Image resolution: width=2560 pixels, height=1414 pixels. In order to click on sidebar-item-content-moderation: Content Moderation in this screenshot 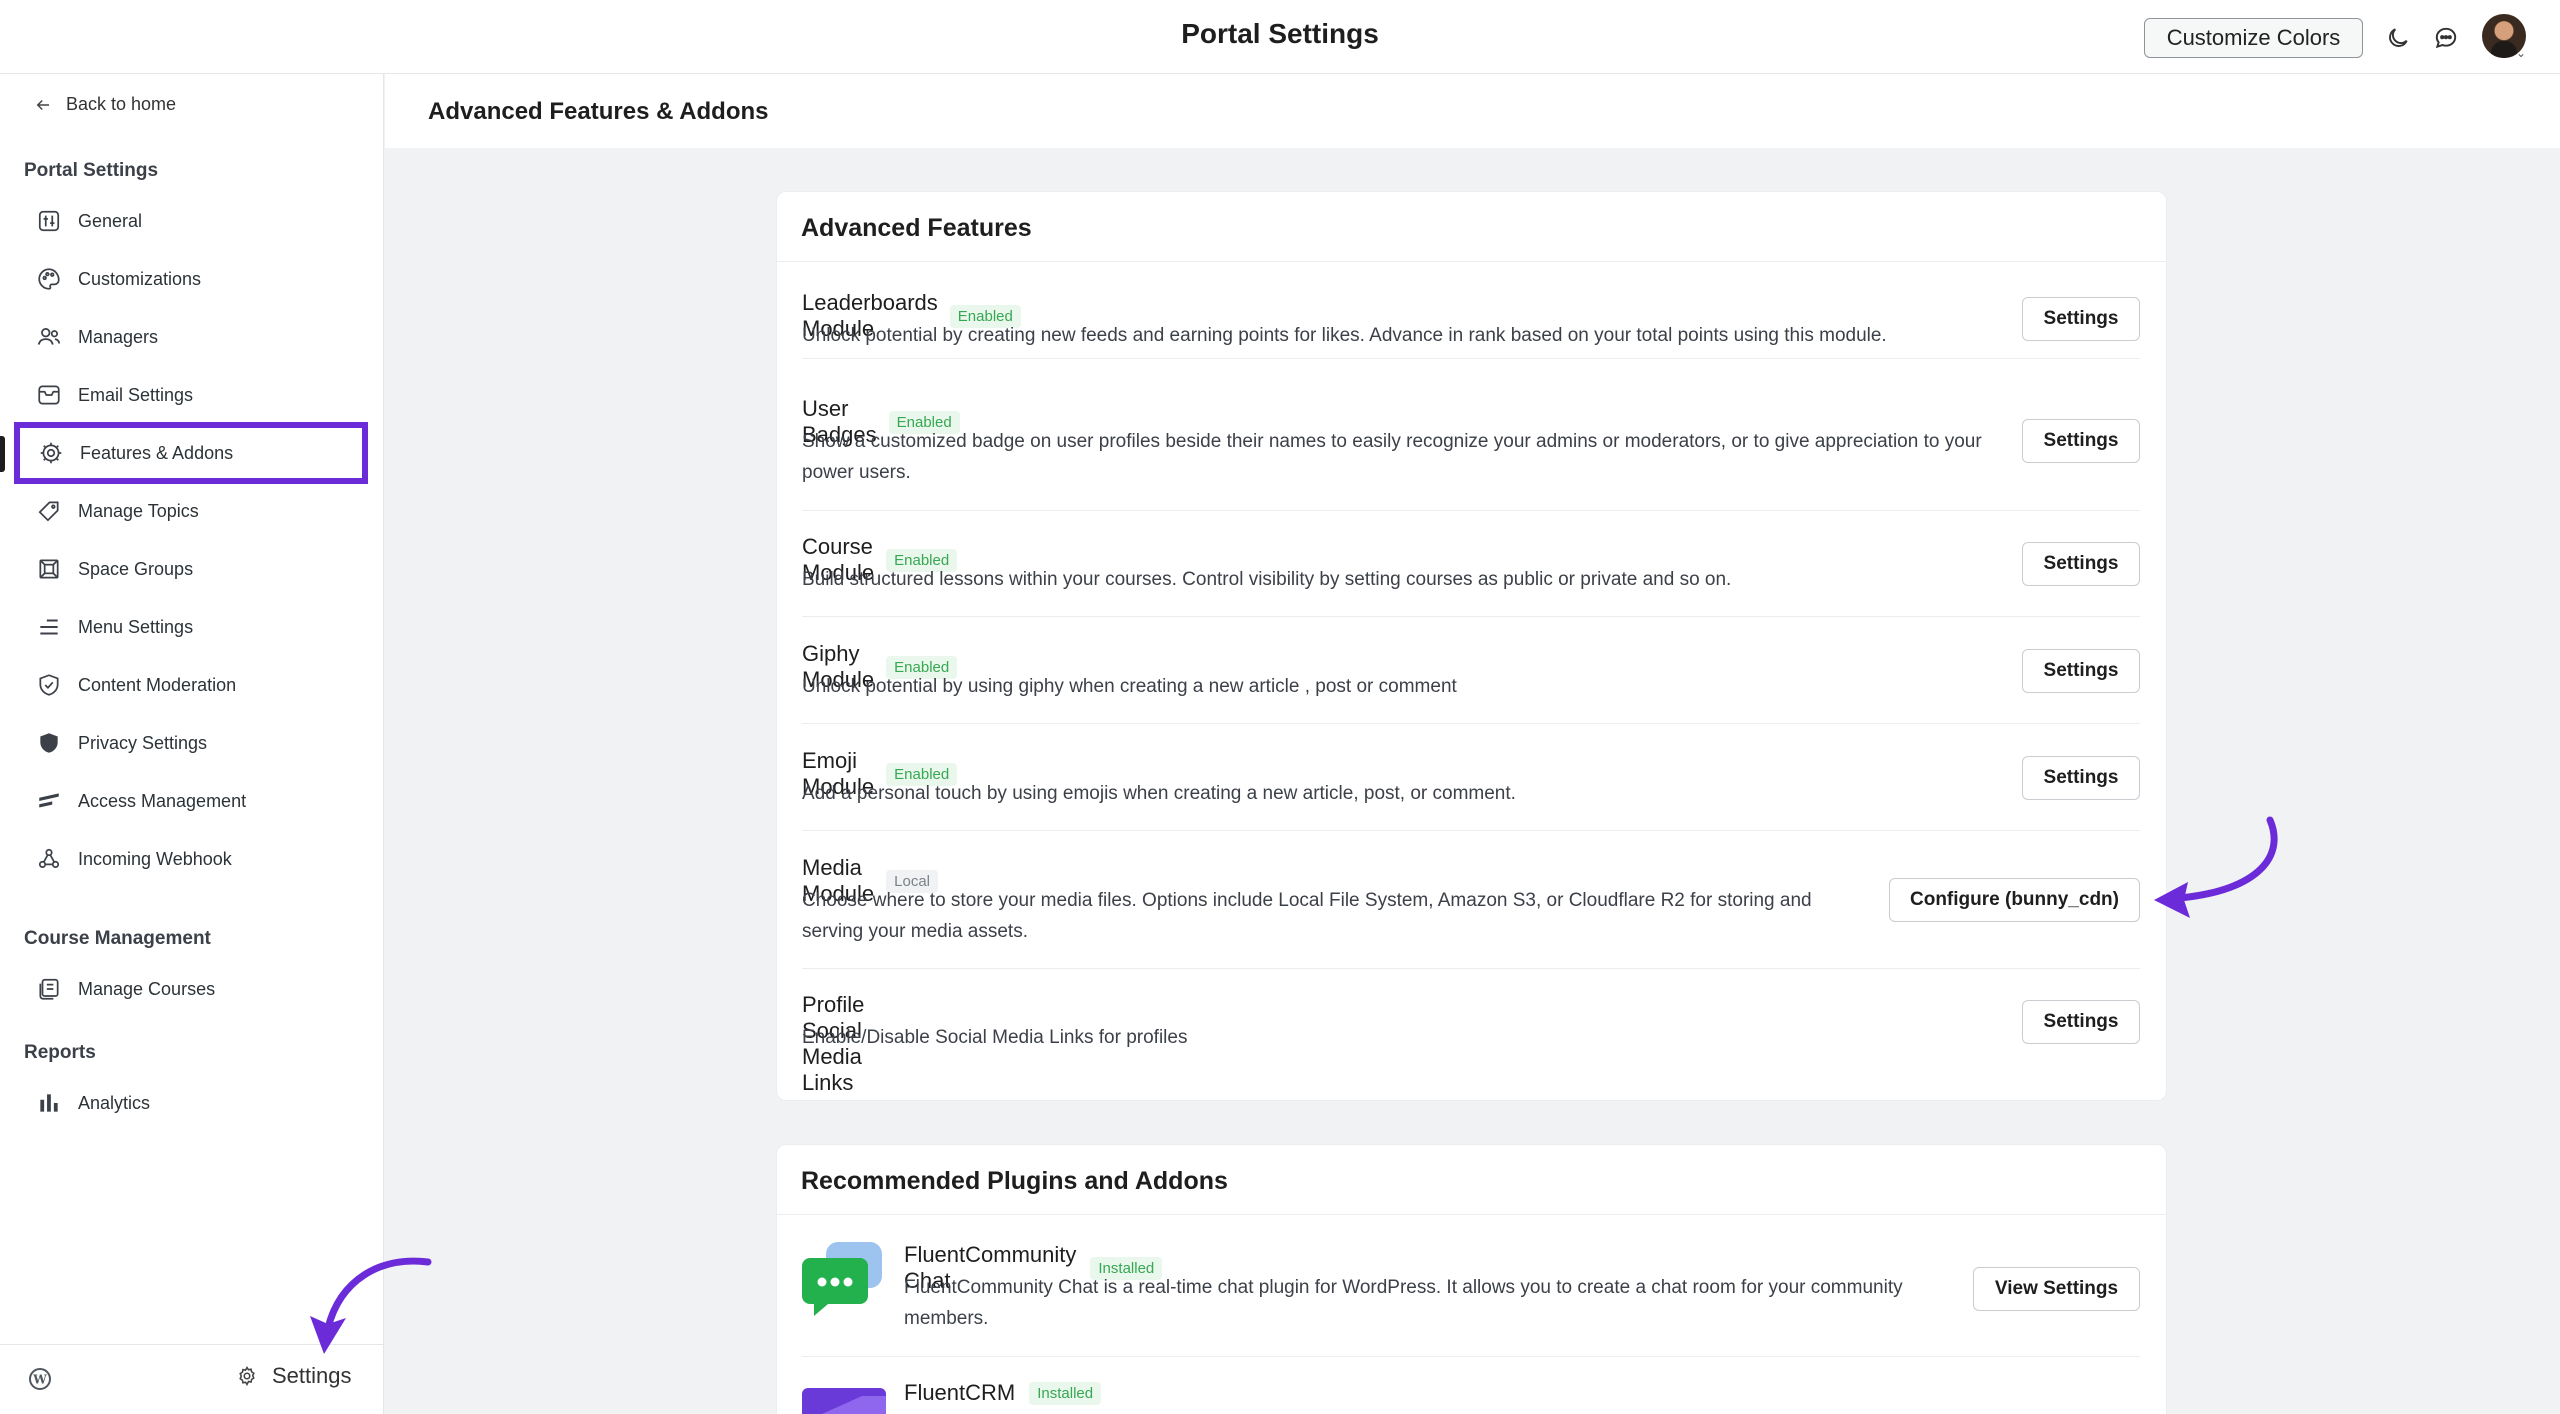, I will do `click(191, 685)`.